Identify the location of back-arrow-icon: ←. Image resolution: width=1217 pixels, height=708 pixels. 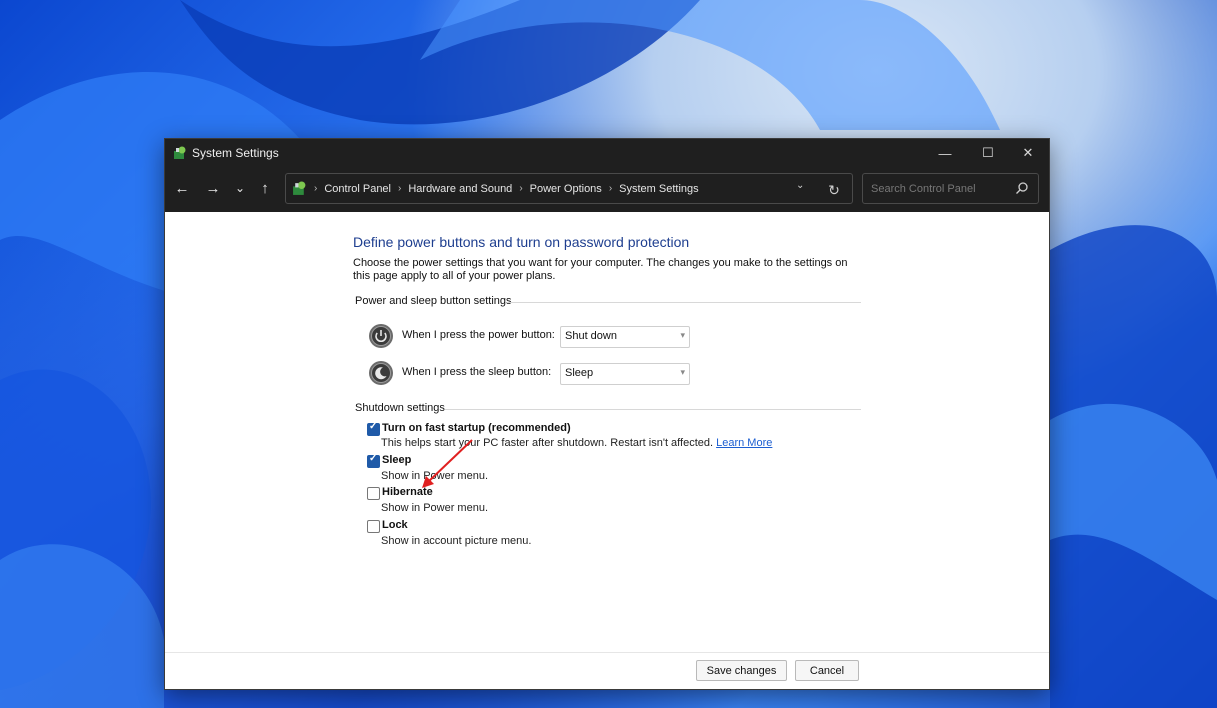
(182, 188).